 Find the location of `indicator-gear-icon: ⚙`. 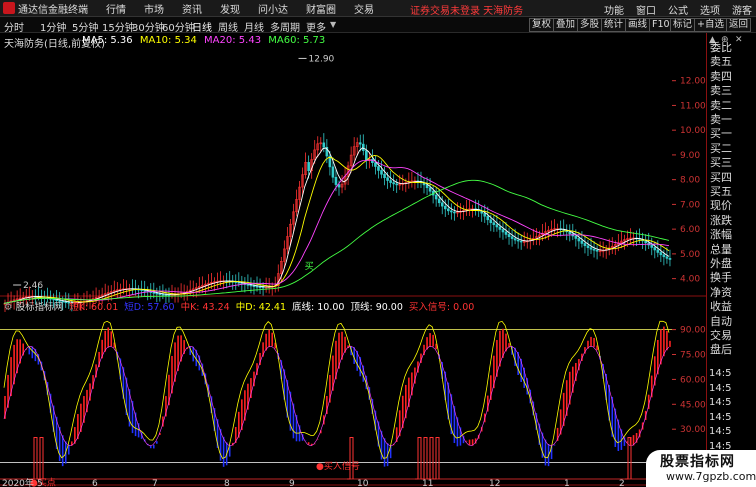

indicator-gear-icon: ⚙ is located at coordinates (8, 307).